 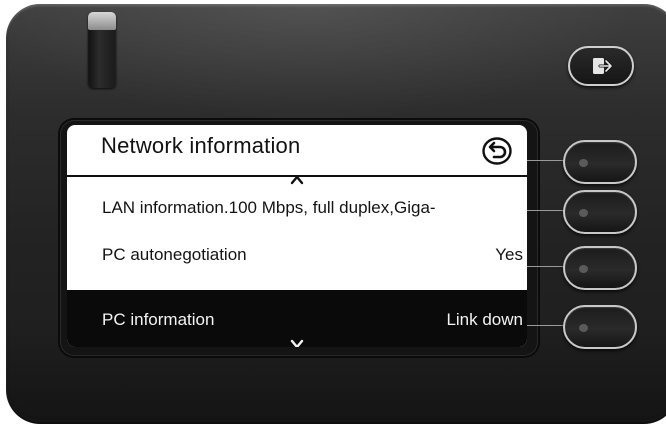 I want to click on list-item-value: Link down, so click(x=484, y=319).